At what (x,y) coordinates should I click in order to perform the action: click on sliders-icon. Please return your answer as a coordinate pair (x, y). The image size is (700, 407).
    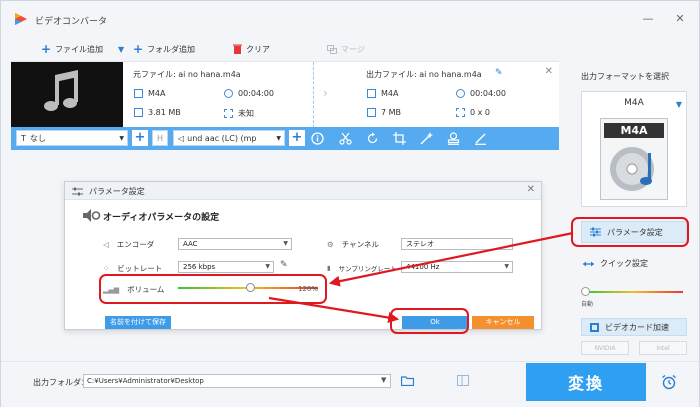
    Looking at the image, I should click on (77, 191).